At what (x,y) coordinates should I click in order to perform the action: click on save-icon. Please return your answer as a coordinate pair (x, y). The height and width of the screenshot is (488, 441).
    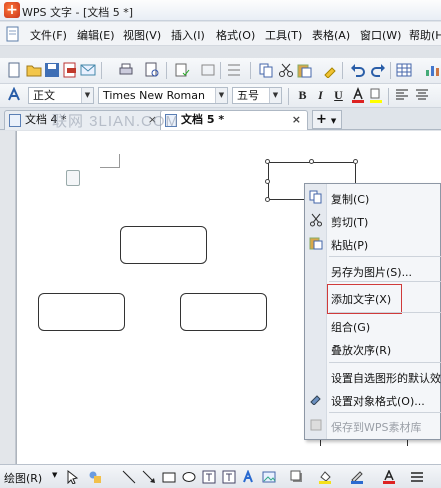
    Looking at the image, I should click on (52, 70).